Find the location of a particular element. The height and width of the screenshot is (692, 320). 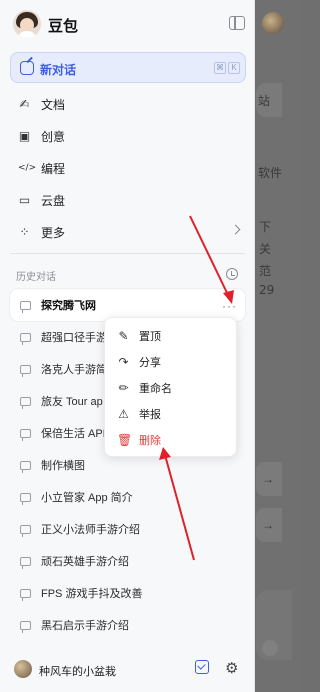

sidebar-item-label: 编程 is located at coordinates (53, 168).